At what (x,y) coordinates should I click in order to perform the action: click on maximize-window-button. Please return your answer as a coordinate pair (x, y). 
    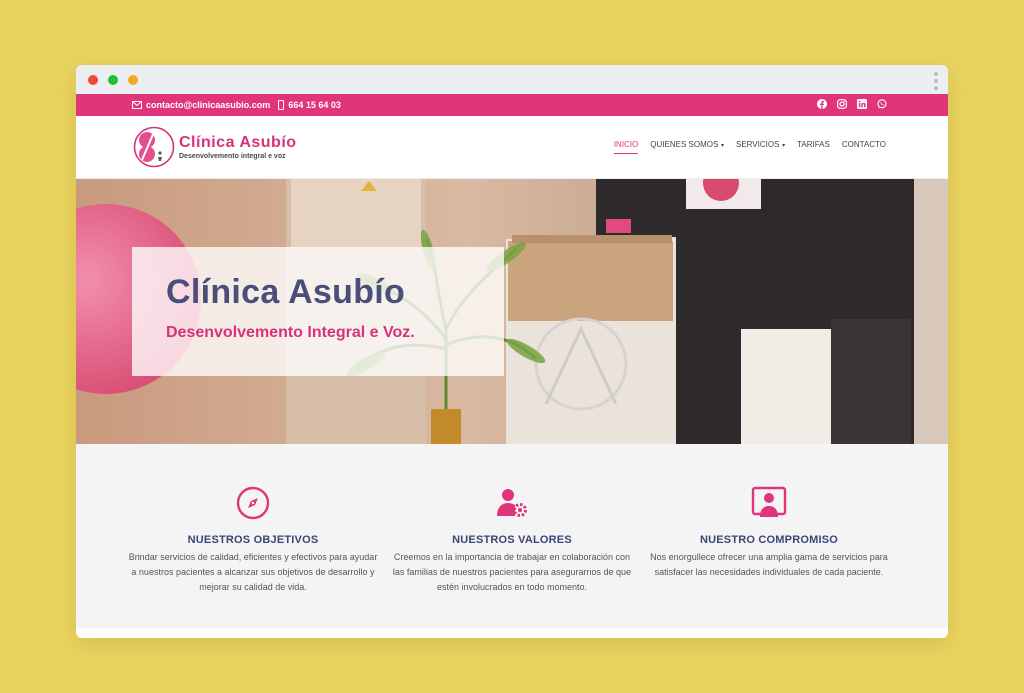
    Looking at the image, I should click on (133, 80).